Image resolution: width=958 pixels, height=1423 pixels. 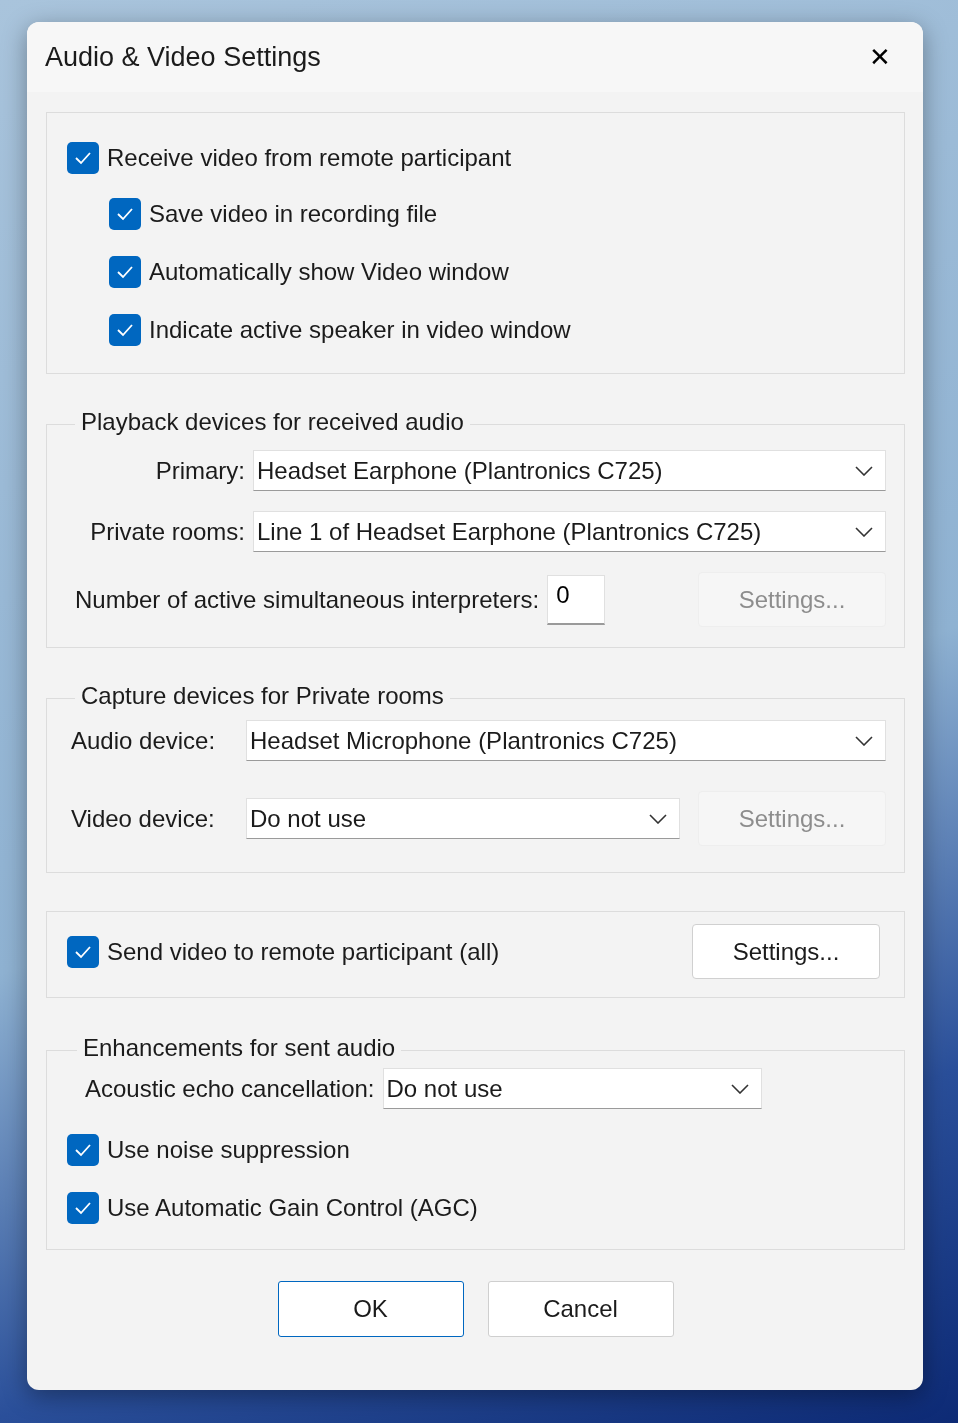 What do you see at coordinates (580, 1309) in the screenshot?
I see `cancel-button: Cancel` at bounding box center [580, 1309].